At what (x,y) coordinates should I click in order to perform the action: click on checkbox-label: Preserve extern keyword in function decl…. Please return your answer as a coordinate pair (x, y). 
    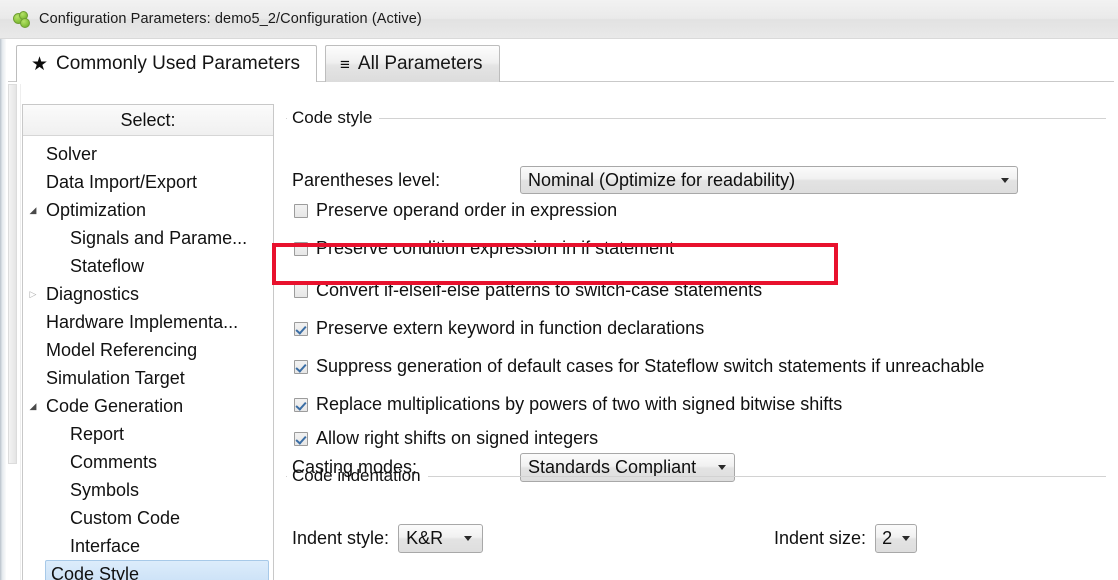
    Looking at the image, I should click on (510, 328).